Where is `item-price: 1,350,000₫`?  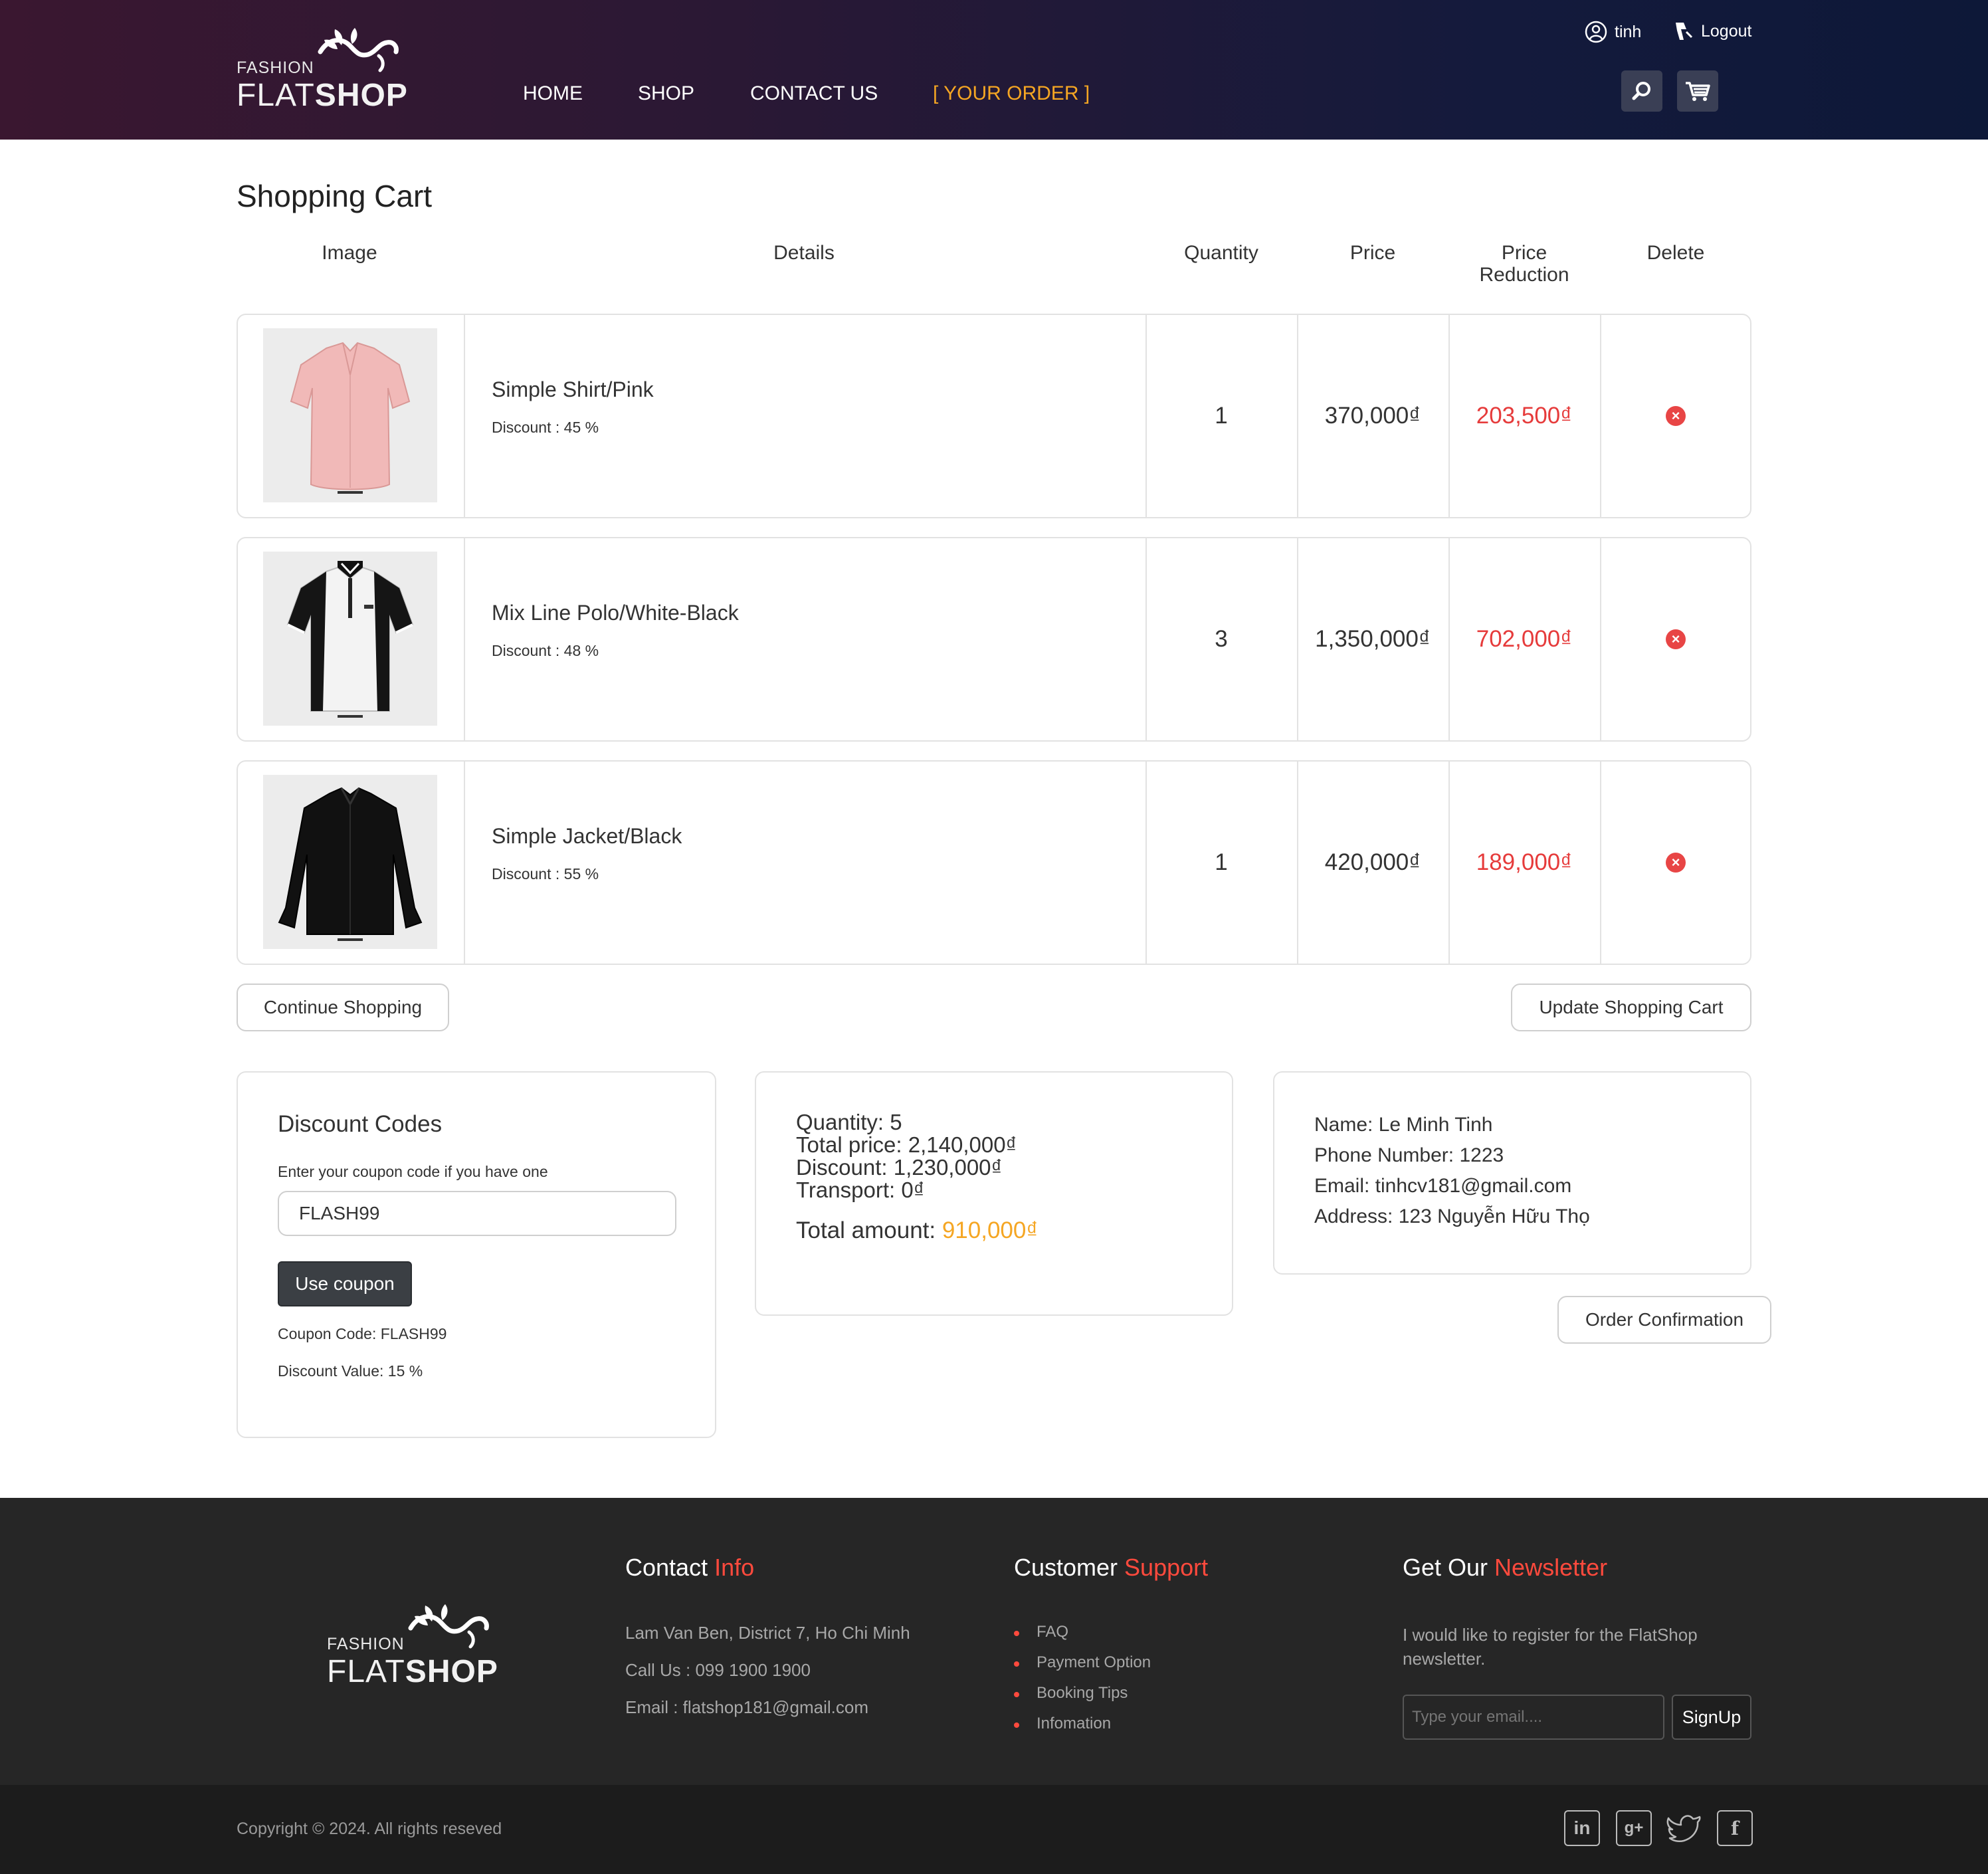 item-price: 1,350,000₫ is located at coordinates (1373, 639).